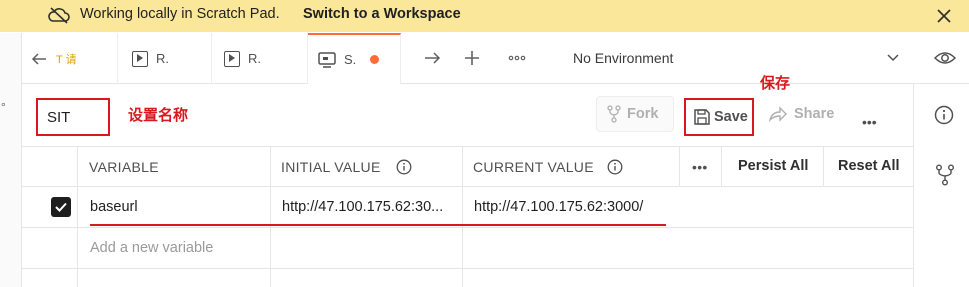 The width and height of the screenshot is (969, 287). Describe the element at coordinates (378, 225) in the screenshot. I see `annotation-underline` at that location.